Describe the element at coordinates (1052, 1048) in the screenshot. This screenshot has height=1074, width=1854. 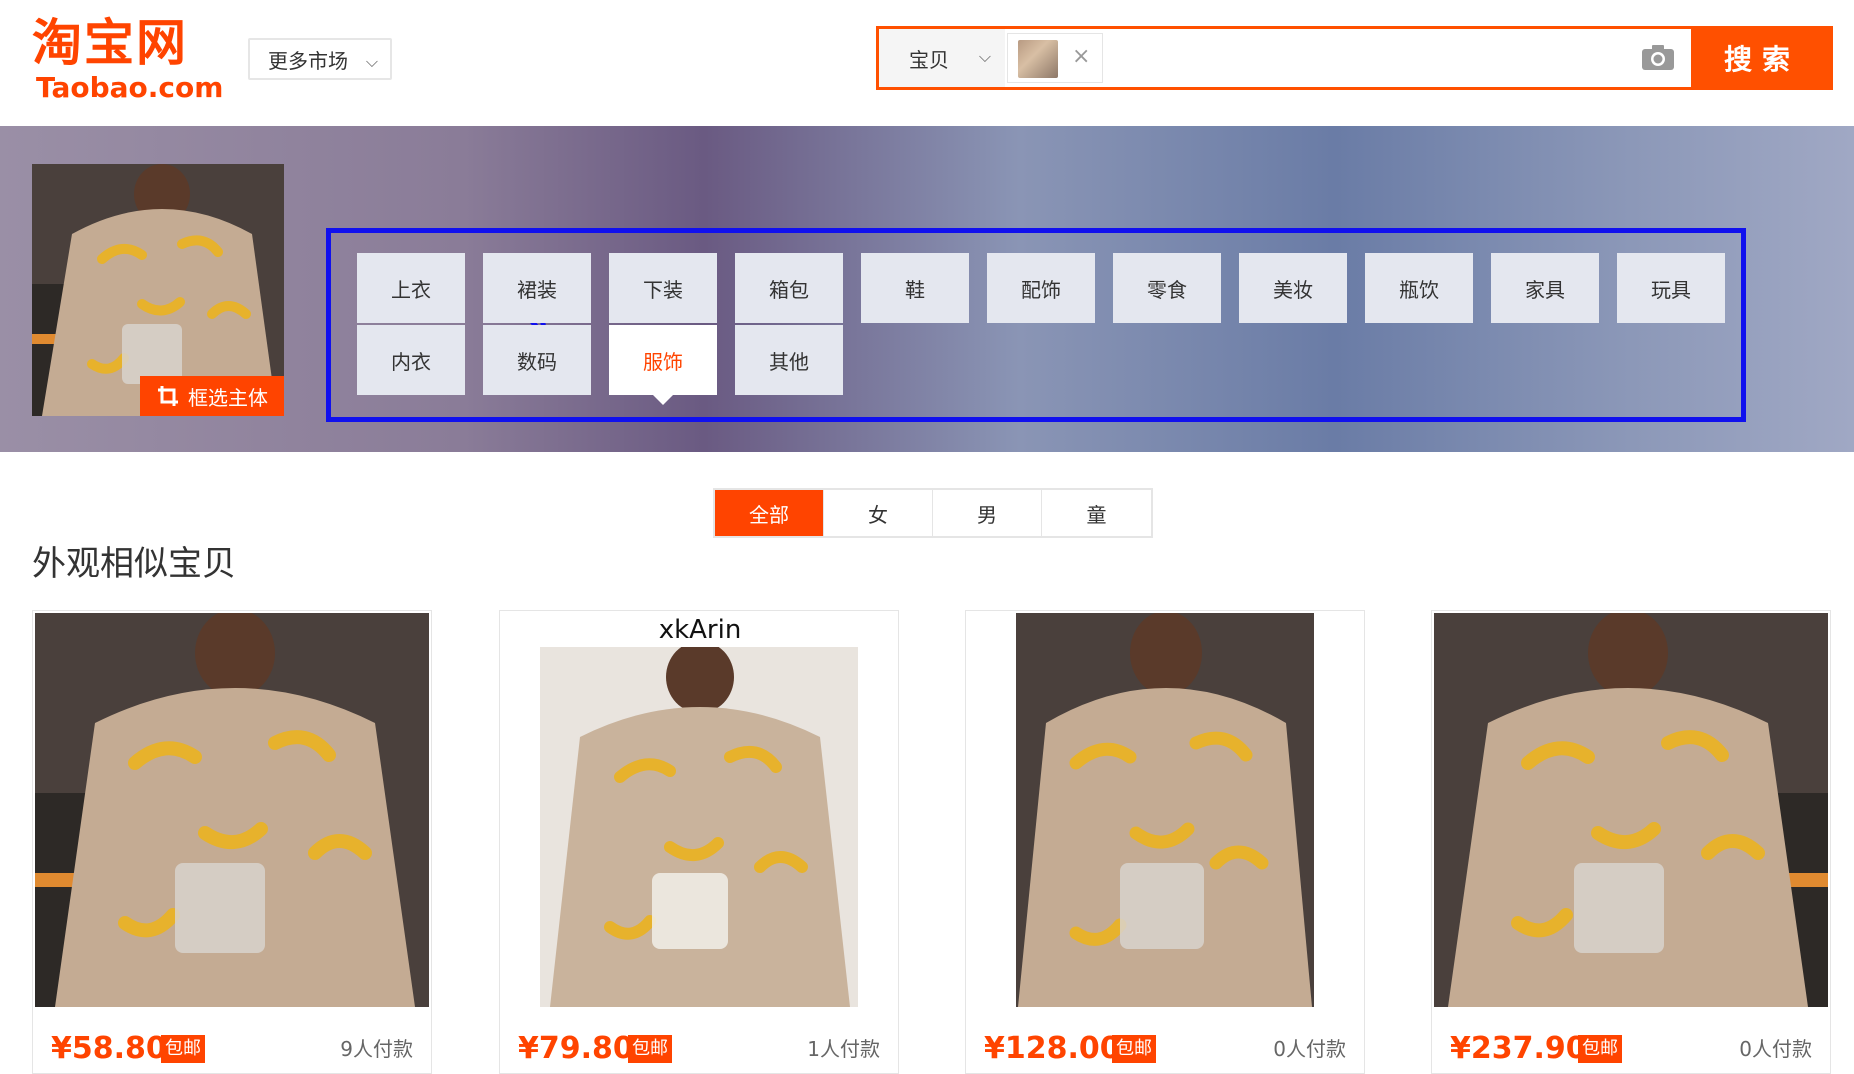
I see `product-price: ¥128.00` at that location.